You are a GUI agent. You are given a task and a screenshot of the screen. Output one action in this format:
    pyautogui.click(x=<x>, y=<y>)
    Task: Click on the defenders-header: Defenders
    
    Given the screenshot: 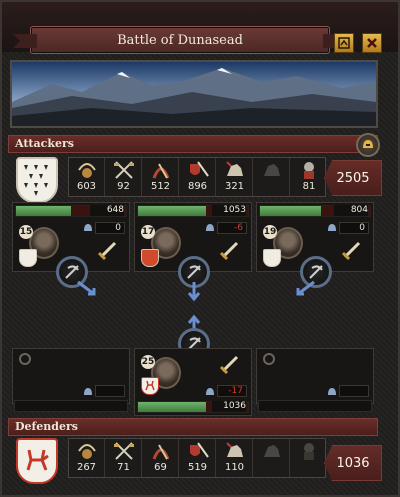 What is the action you would take?
    pyautogui.click(x=193, y=427)
    